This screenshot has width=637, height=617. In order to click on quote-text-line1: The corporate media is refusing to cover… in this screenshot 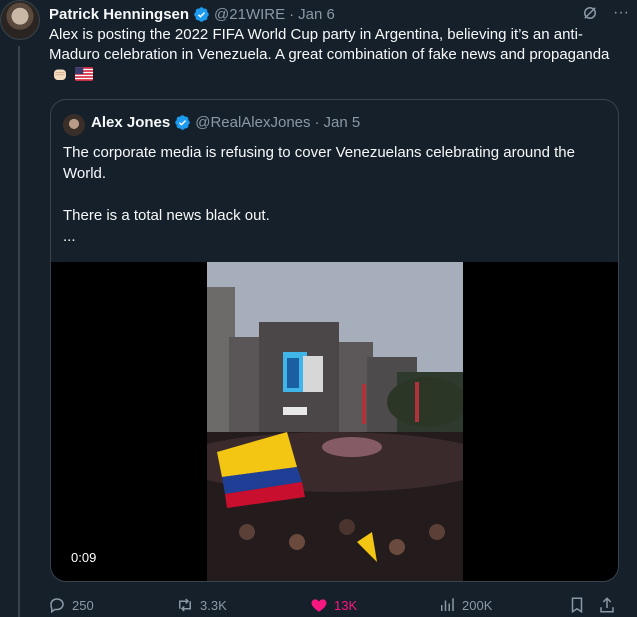, I will do `click(319, 163)`.